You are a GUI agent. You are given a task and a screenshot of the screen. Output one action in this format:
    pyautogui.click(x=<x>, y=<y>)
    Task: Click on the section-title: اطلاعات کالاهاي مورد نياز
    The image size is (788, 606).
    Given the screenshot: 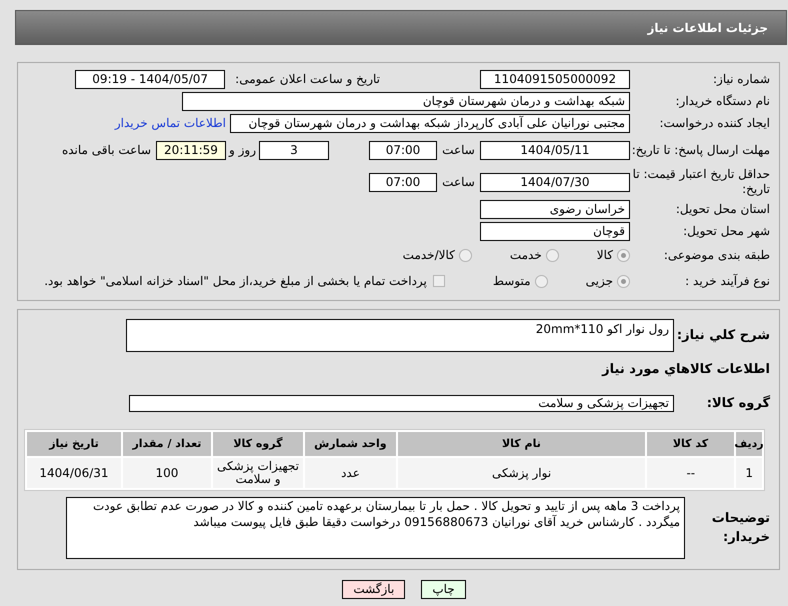 What is the action you would take?
    pyautogui.click(x=685, y=370)
    